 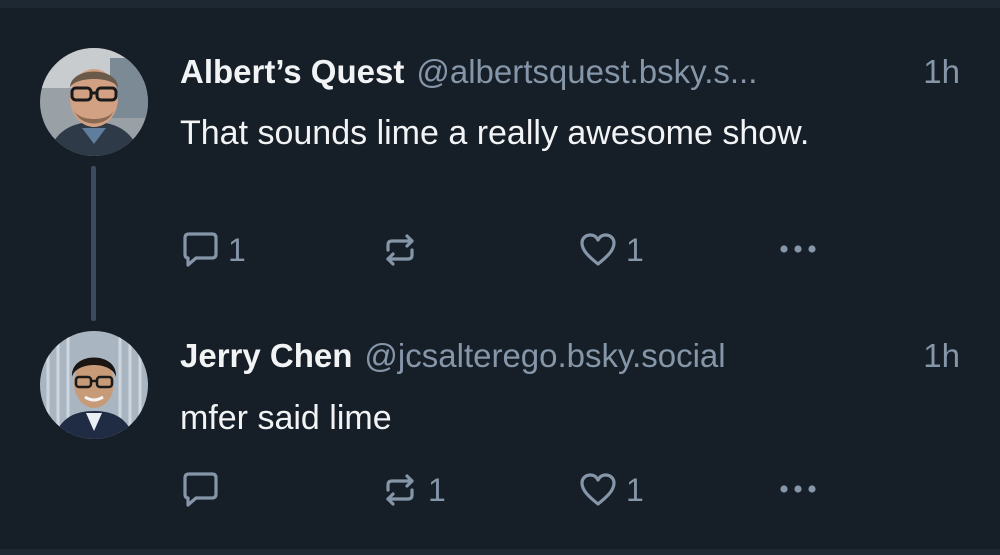 What do you see at coordinates (500, 552) in the screenshot?
I see `bottom-divider` at bounding box center [500, 552].